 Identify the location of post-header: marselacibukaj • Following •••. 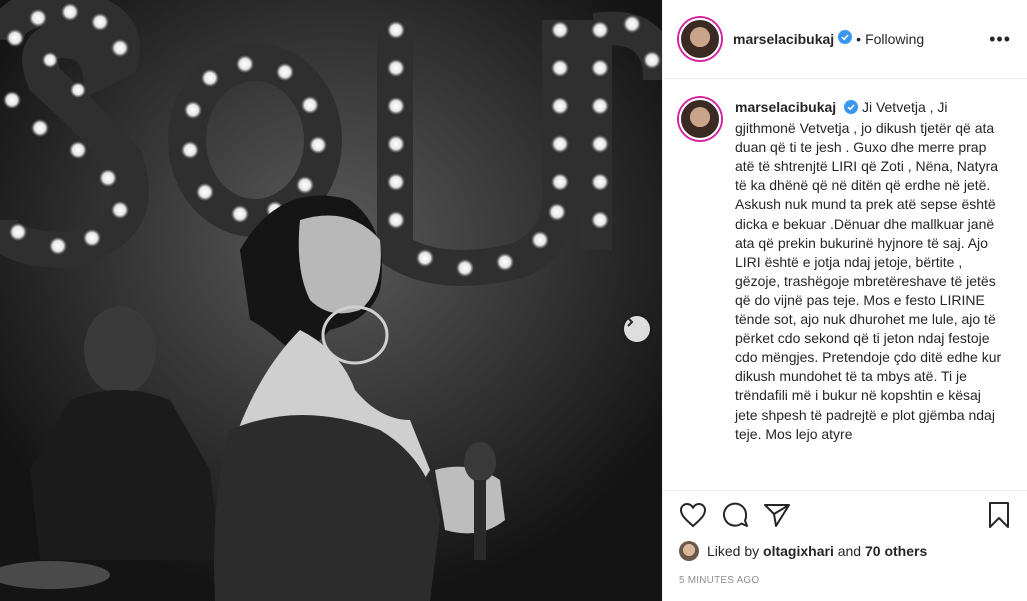
(845, 39).